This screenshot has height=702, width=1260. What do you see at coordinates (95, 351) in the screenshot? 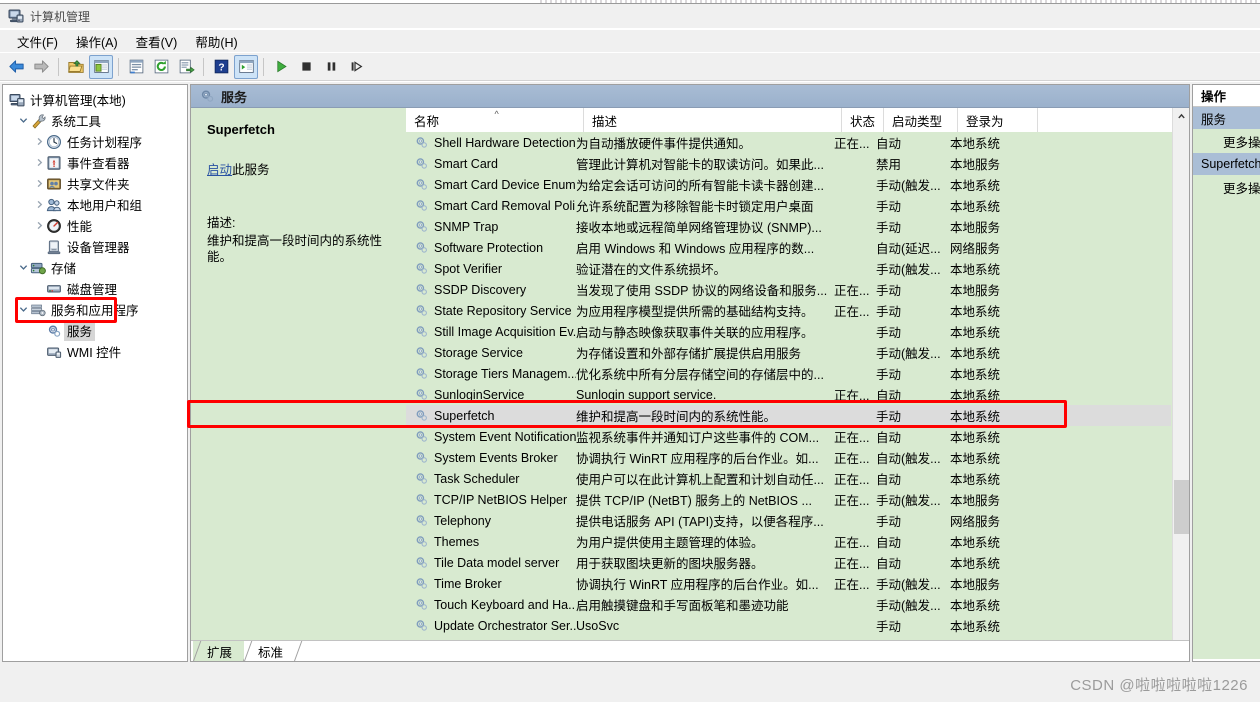
I see `tree-wmi-control: WMI 控件` at bounding box center [95, 351].